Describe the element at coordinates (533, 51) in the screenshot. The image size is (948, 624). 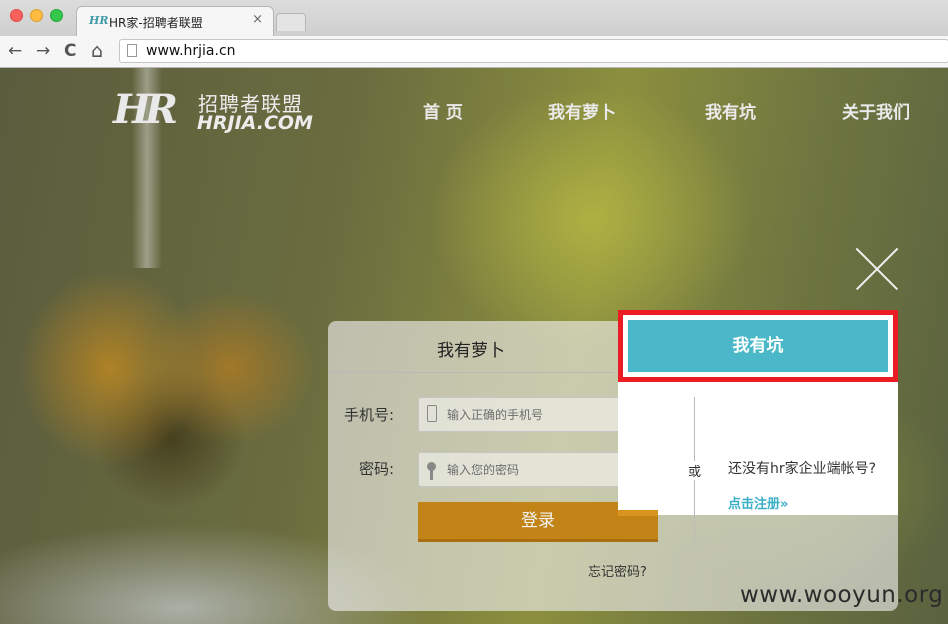
I see `address-bar: www.hrjia.cn` at that location.